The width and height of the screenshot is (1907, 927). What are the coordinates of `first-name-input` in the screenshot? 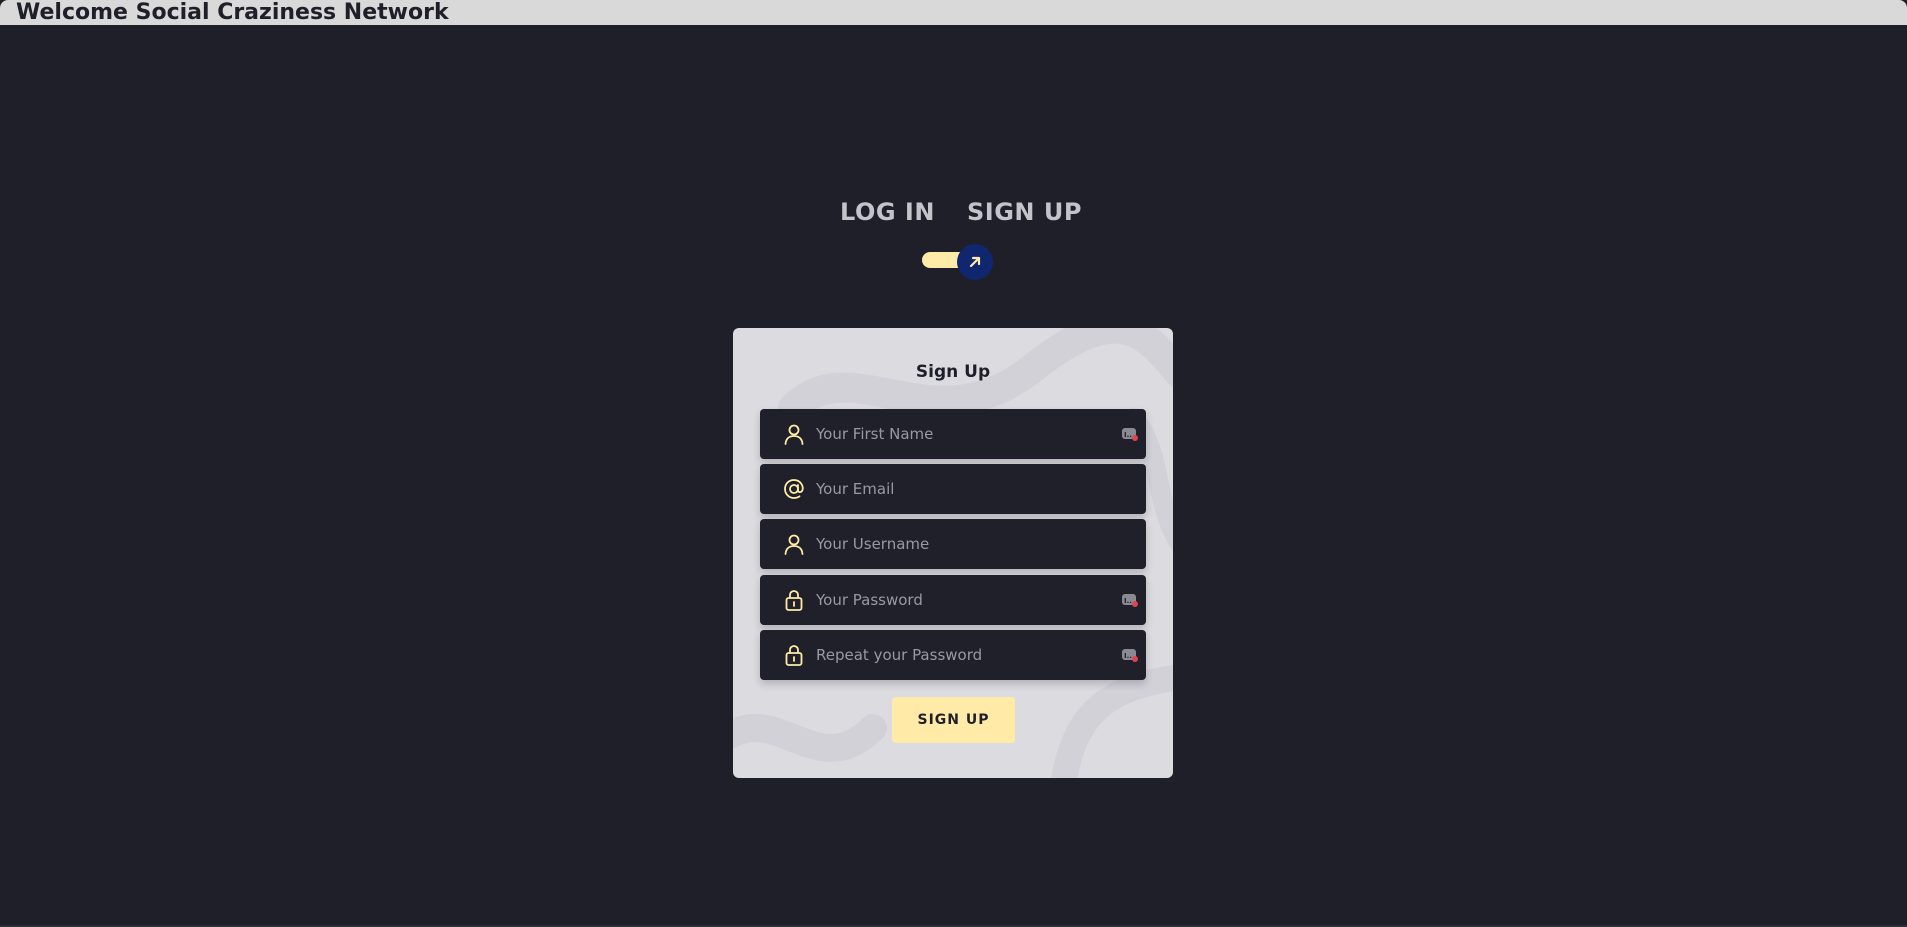 It's located at (966, 434).